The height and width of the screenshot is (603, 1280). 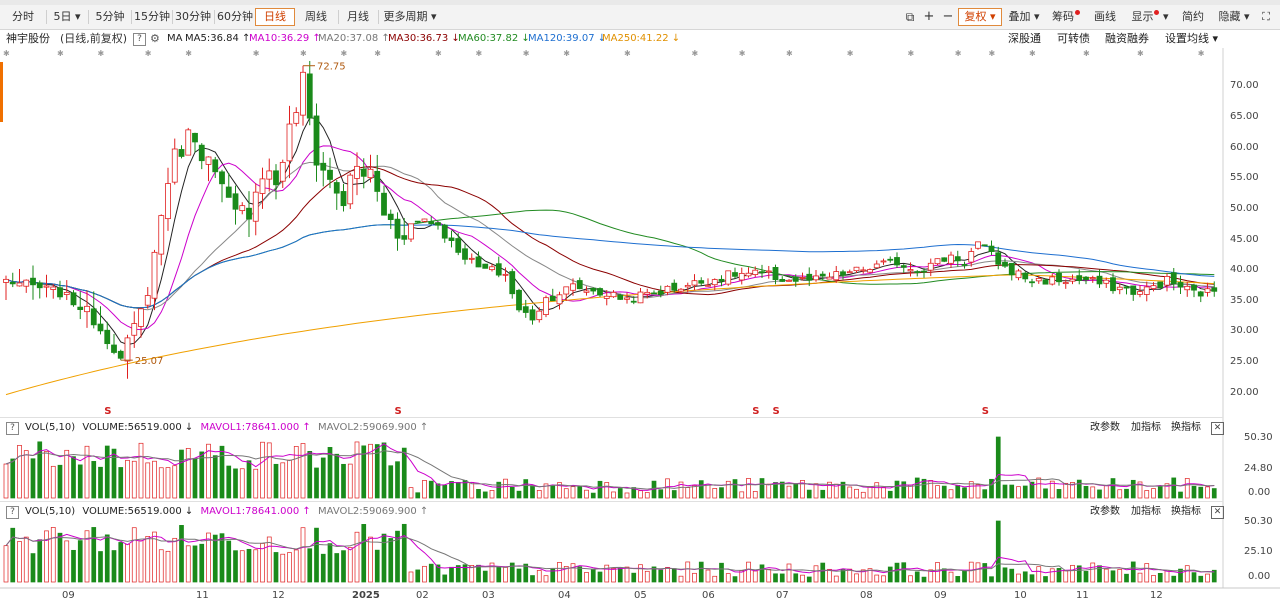 I want to click on vol1-switch-indicator-button: 换指标, so click(x=1186, y=428).